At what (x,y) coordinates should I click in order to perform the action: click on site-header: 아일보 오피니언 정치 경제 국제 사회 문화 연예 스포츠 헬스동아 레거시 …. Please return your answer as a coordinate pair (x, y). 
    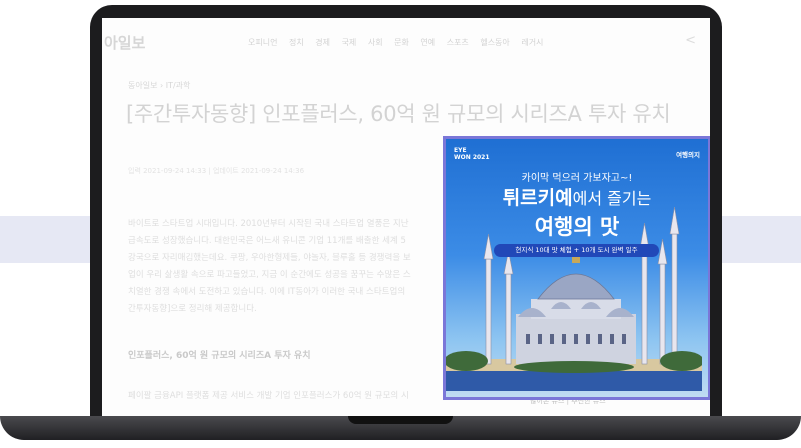
    Looking at the image, I should click on (406, 40).